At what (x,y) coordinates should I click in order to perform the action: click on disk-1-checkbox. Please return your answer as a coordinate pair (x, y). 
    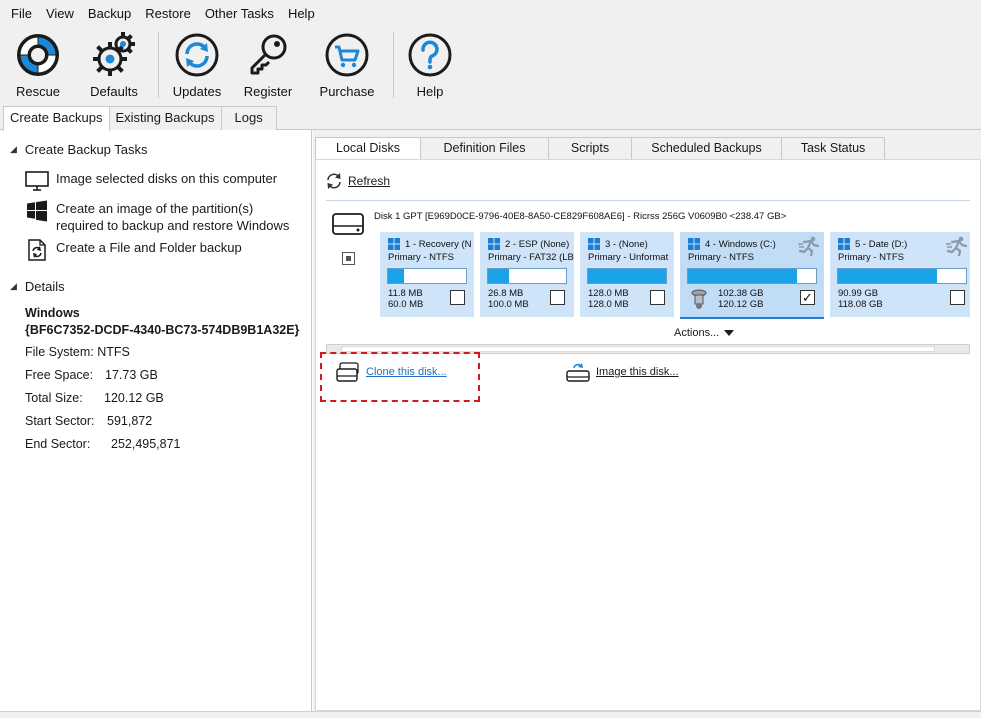
    Looking at the image, I should click on (348, 258).